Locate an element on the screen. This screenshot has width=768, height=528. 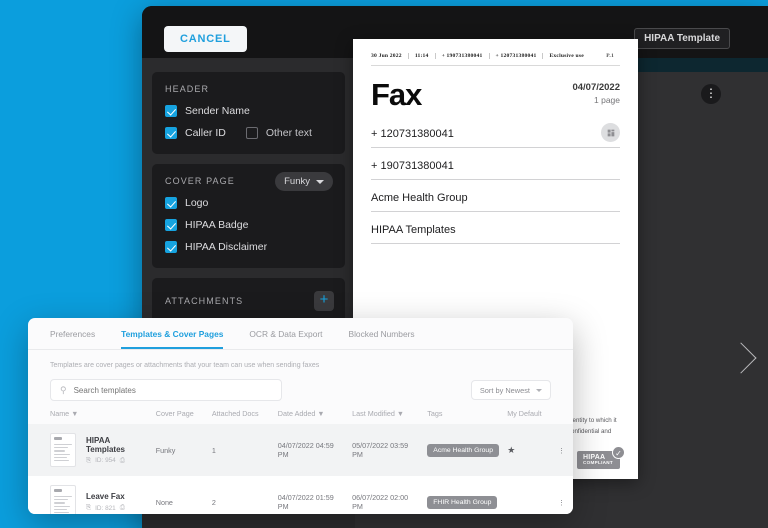
column-name: Name ▼ is located at coordinates (90, 416).